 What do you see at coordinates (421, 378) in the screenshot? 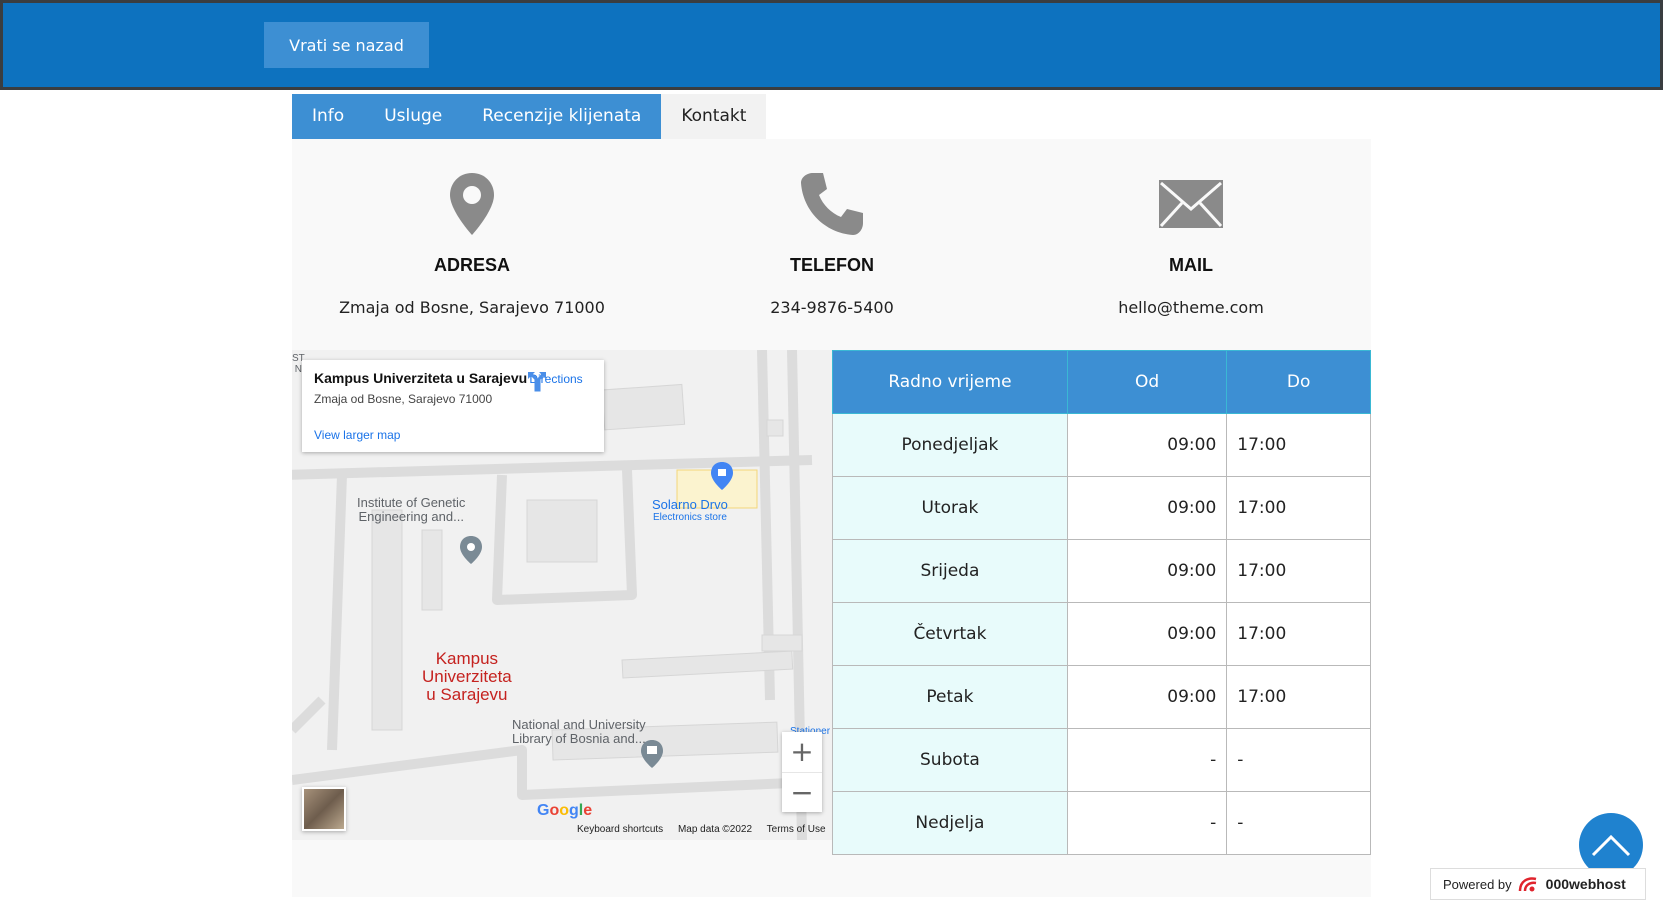
I see `place-title: Kampus Univerziteta u Sarajevu` at bounding box center [421, 378].